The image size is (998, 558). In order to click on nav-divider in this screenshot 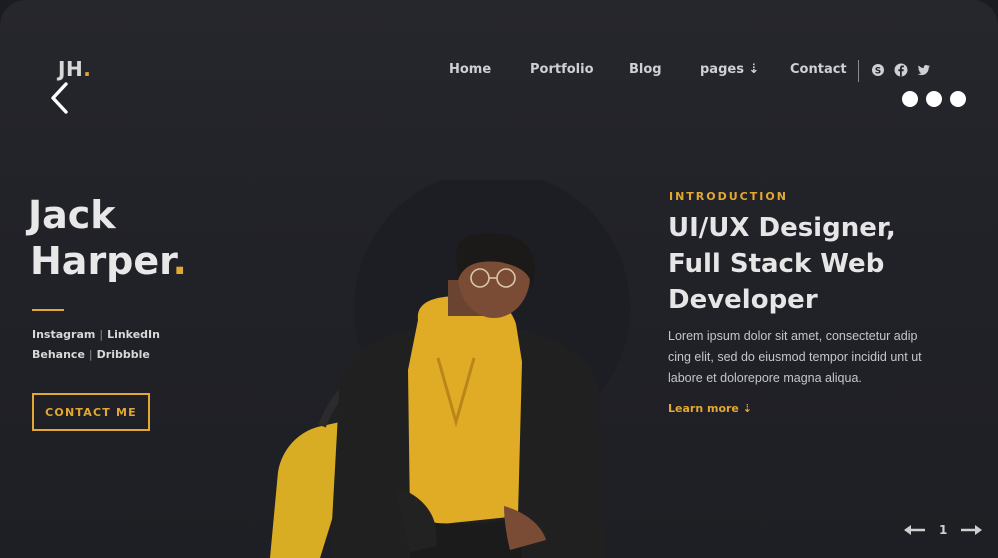, I will do `click(858, 71)`.